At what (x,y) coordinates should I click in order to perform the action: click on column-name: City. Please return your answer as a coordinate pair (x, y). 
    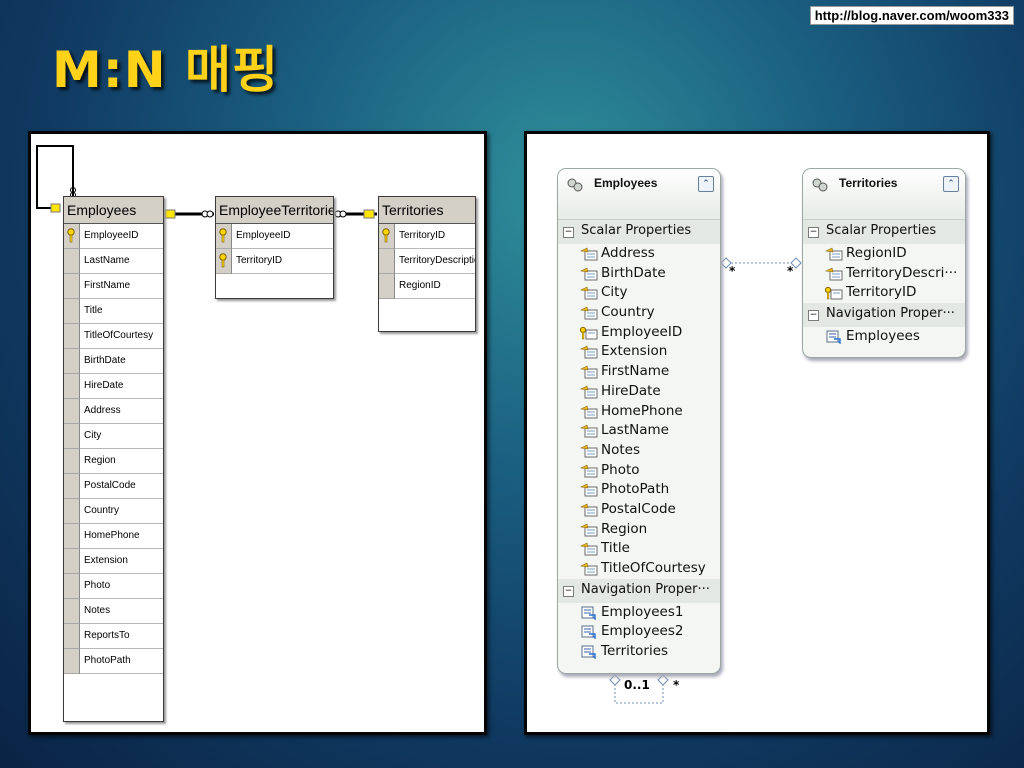
    Looking at the image, I should click on (121, 436).